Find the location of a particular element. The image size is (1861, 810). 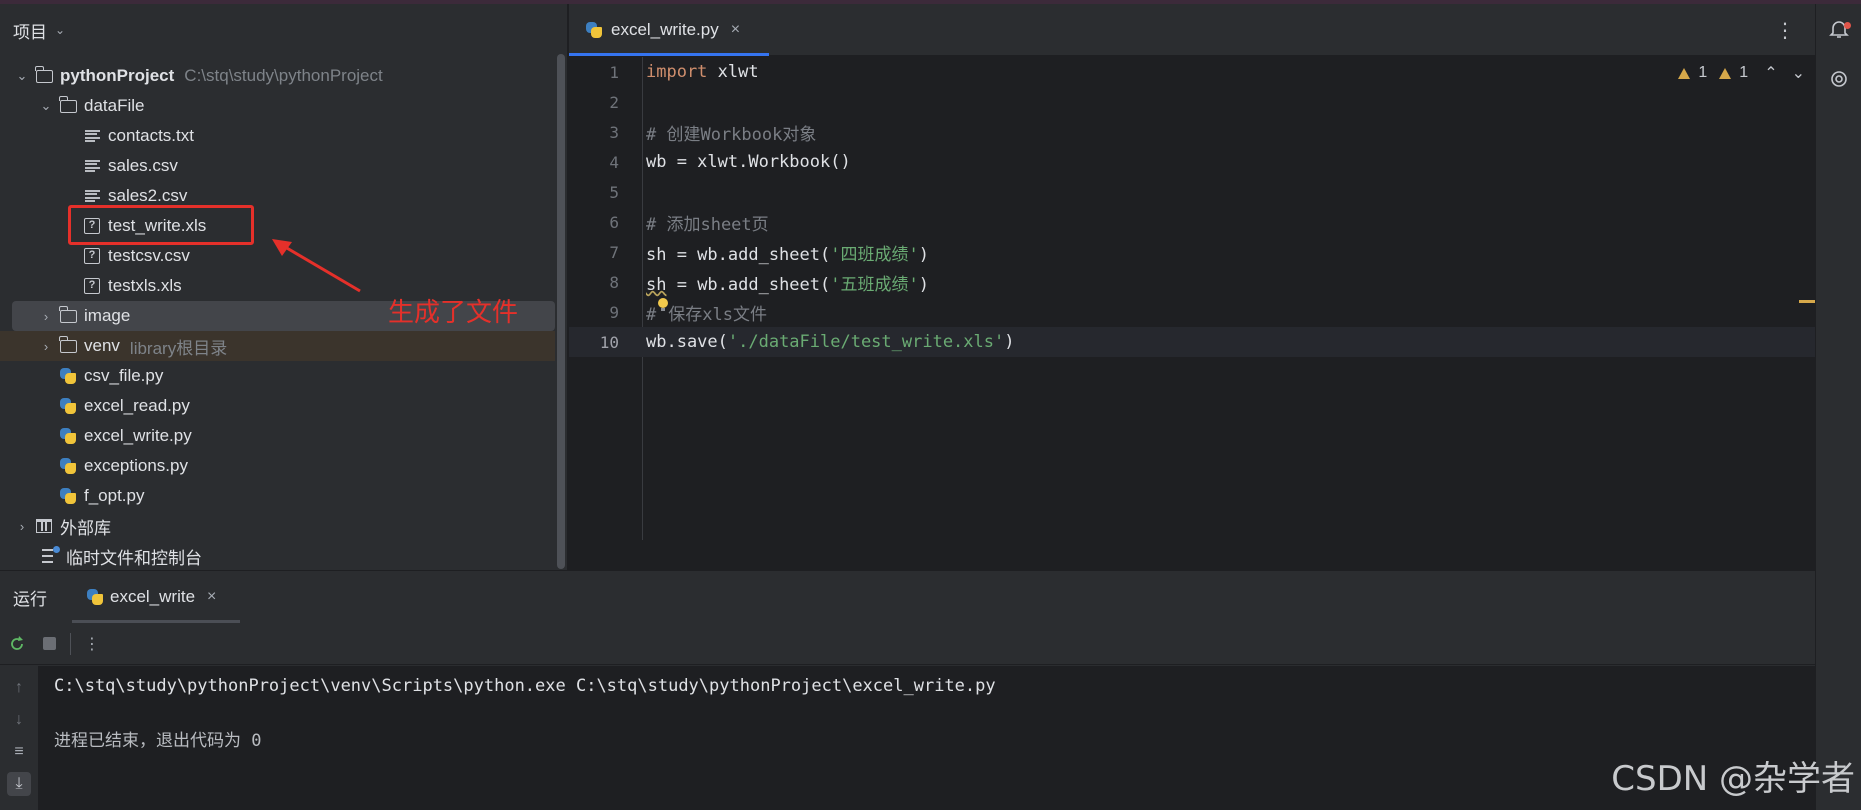

run-tab-excel-write: excel_write × is located at coordinates (156, 597).